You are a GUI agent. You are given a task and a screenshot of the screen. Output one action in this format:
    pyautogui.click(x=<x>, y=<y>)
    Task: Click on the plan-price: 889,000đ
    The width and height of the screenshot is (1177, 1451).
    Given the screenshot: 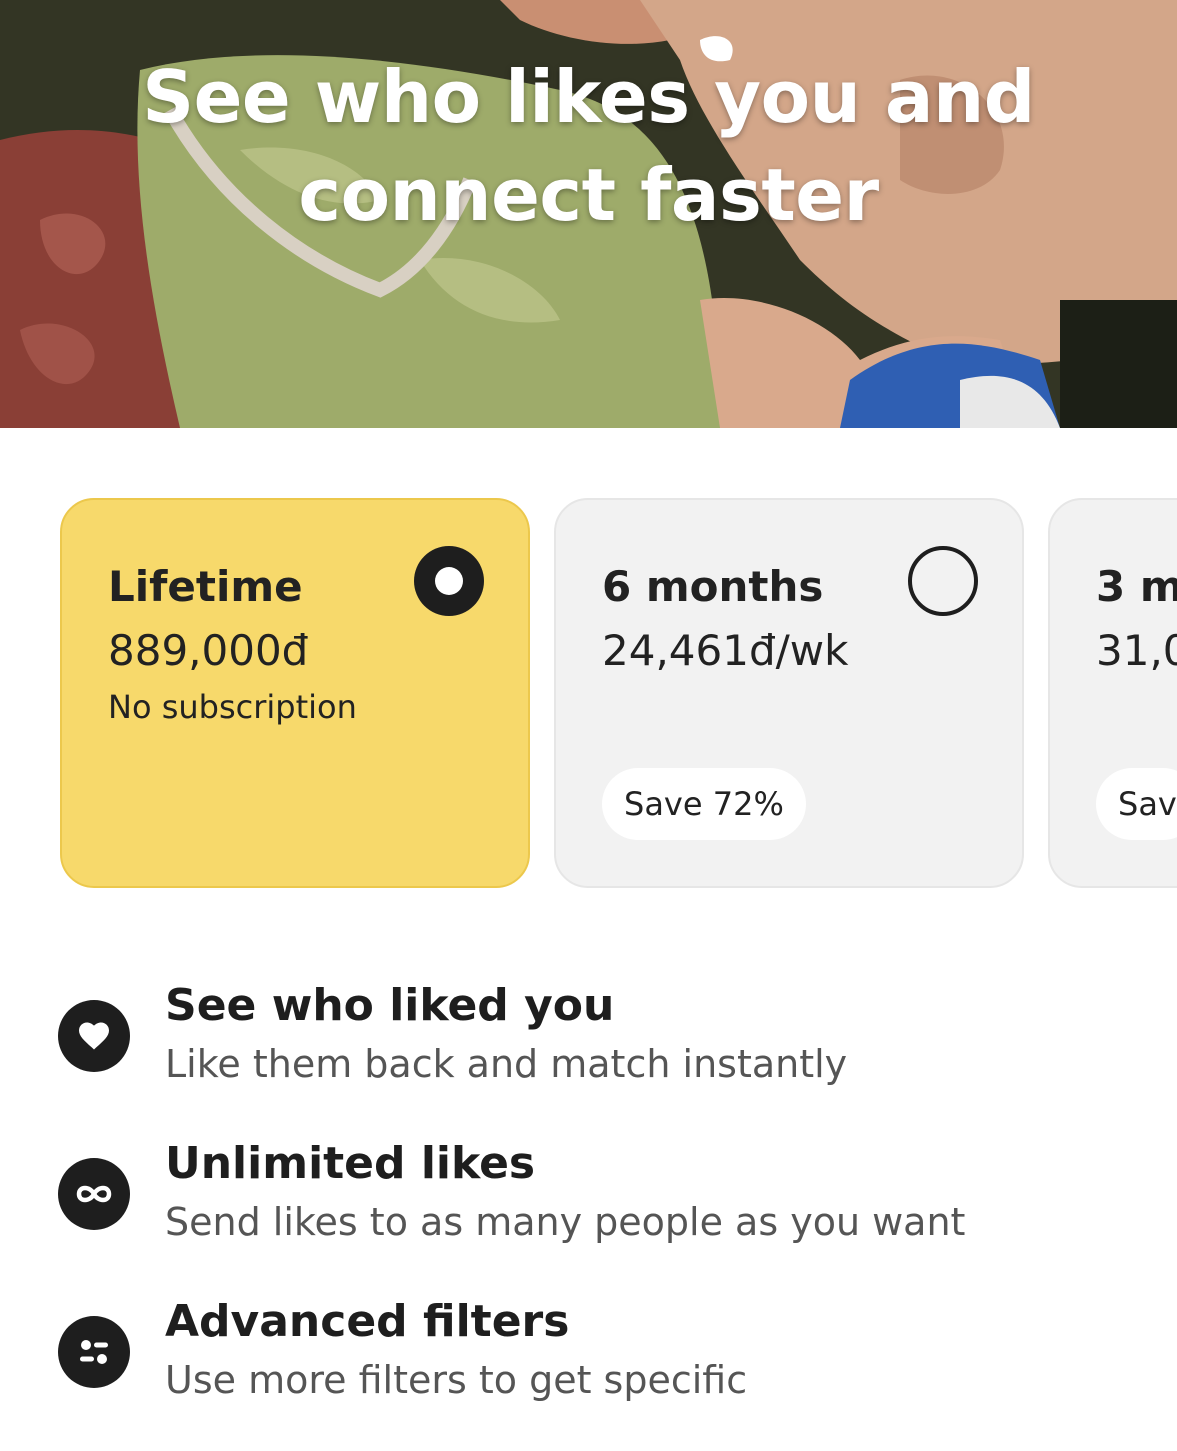 What is the action you would take?
    pyautogui.click(x=208, y=650)
    